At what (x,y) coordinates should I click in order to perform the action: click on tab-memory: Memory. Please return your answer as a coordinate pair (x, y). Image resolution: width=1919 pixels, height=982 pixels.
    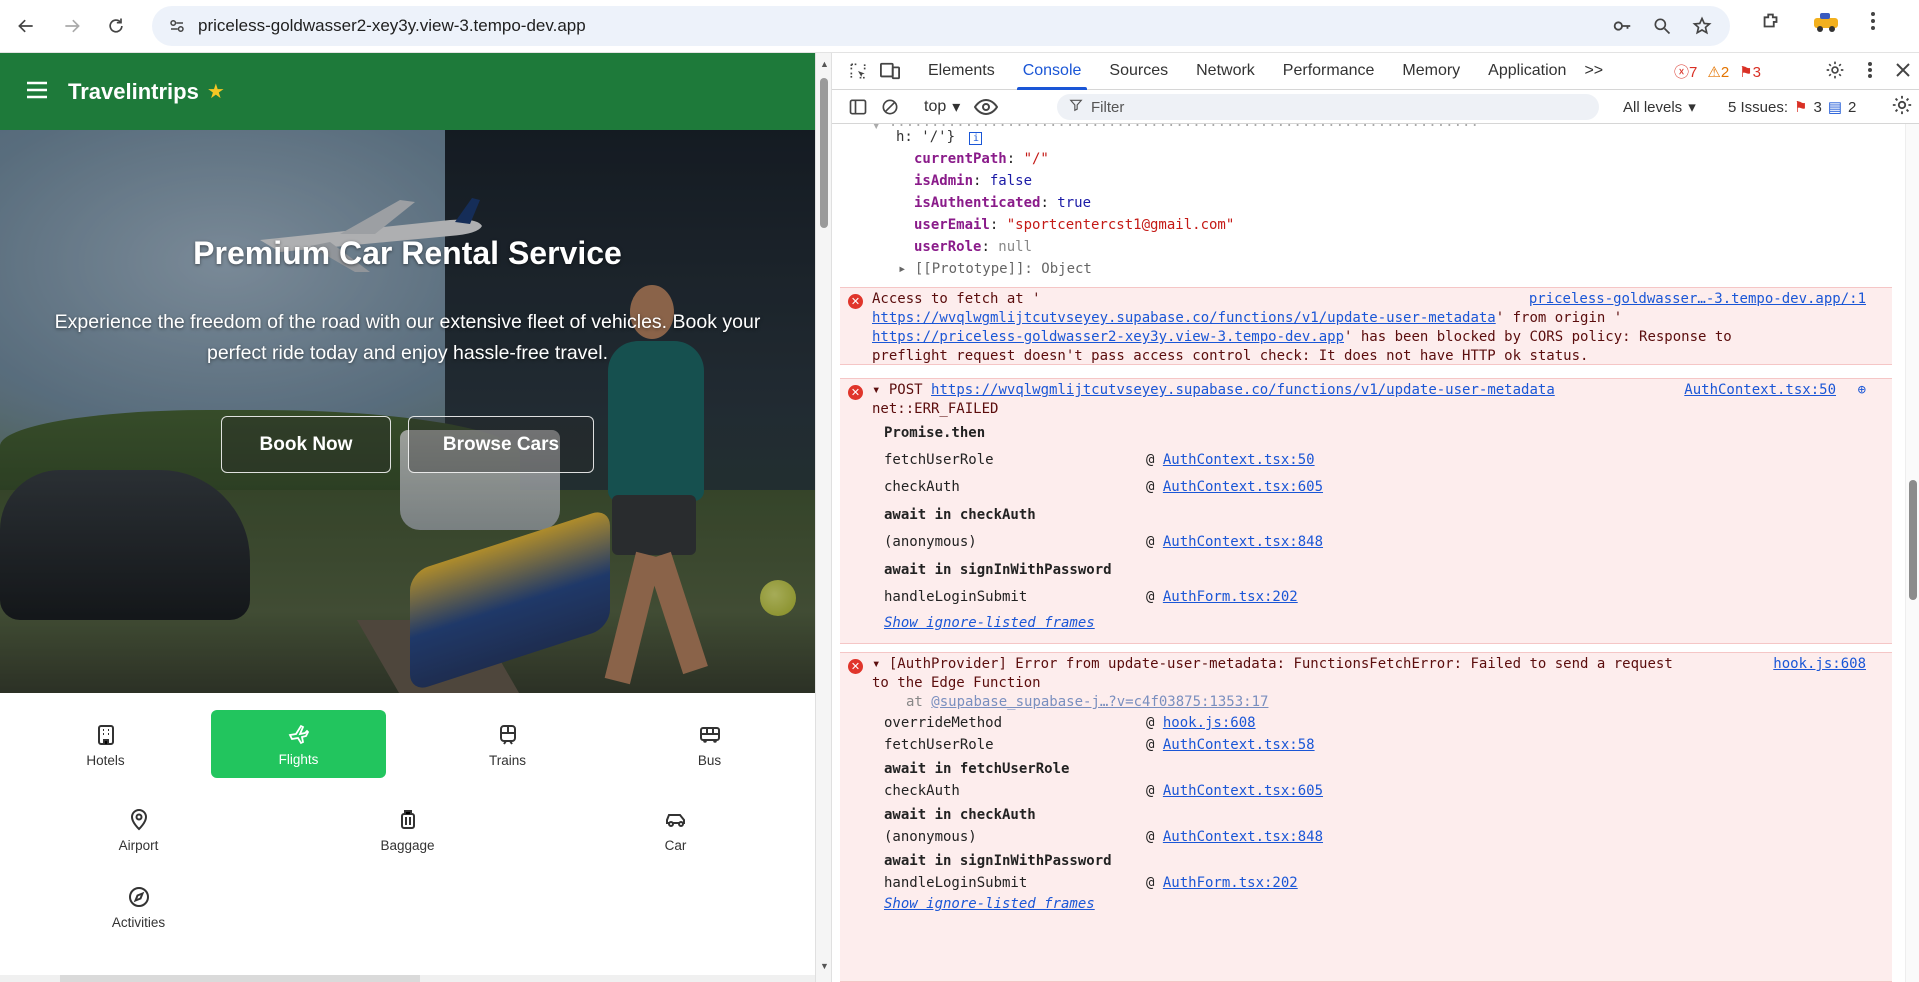
    Looking at the image, I should click on (1431, 71).